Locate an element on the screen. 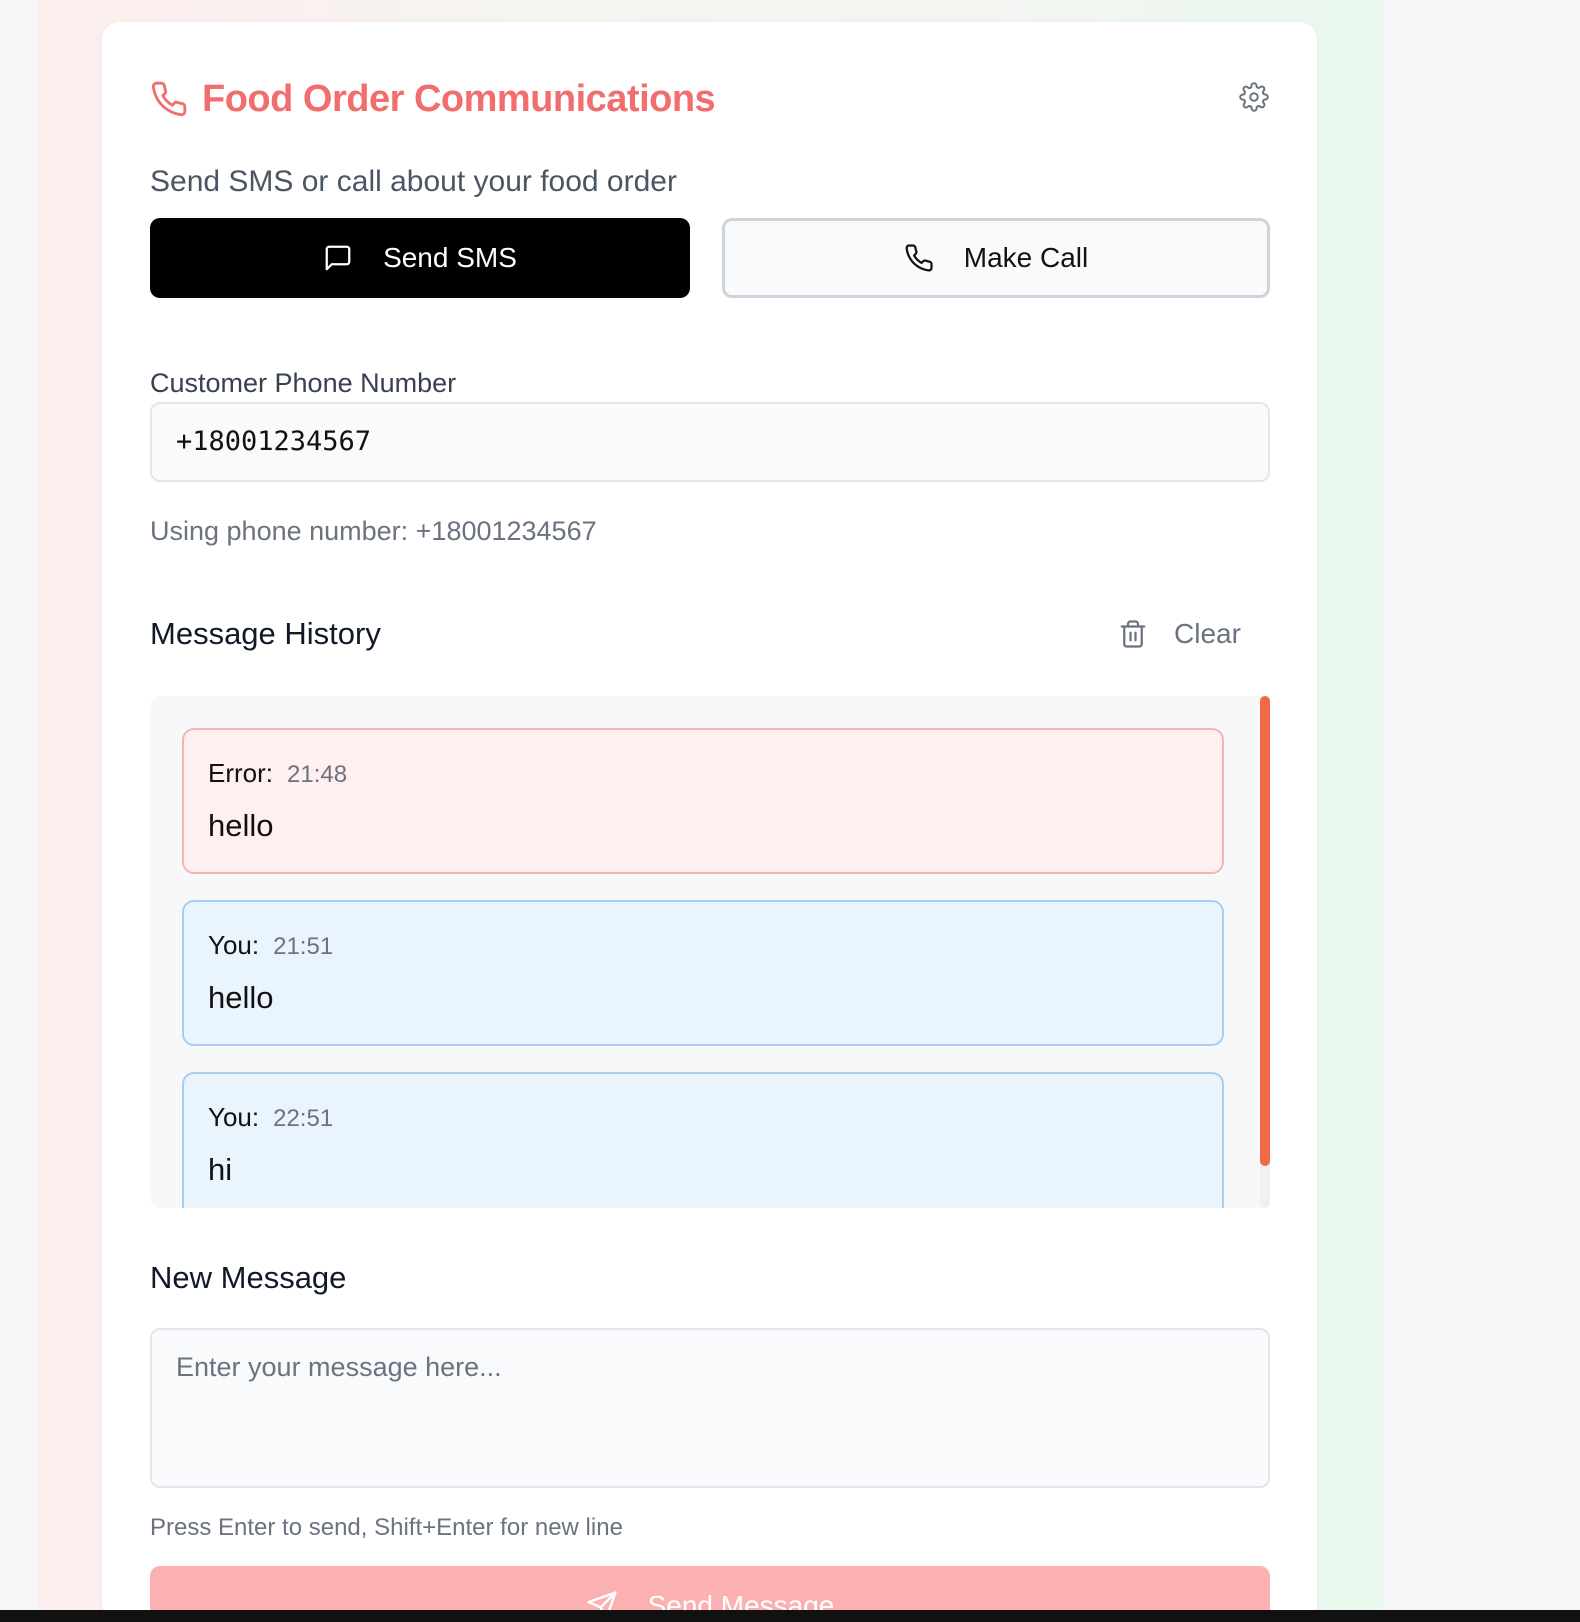  clear-label: Clear is located at coordinates (1207, 633).